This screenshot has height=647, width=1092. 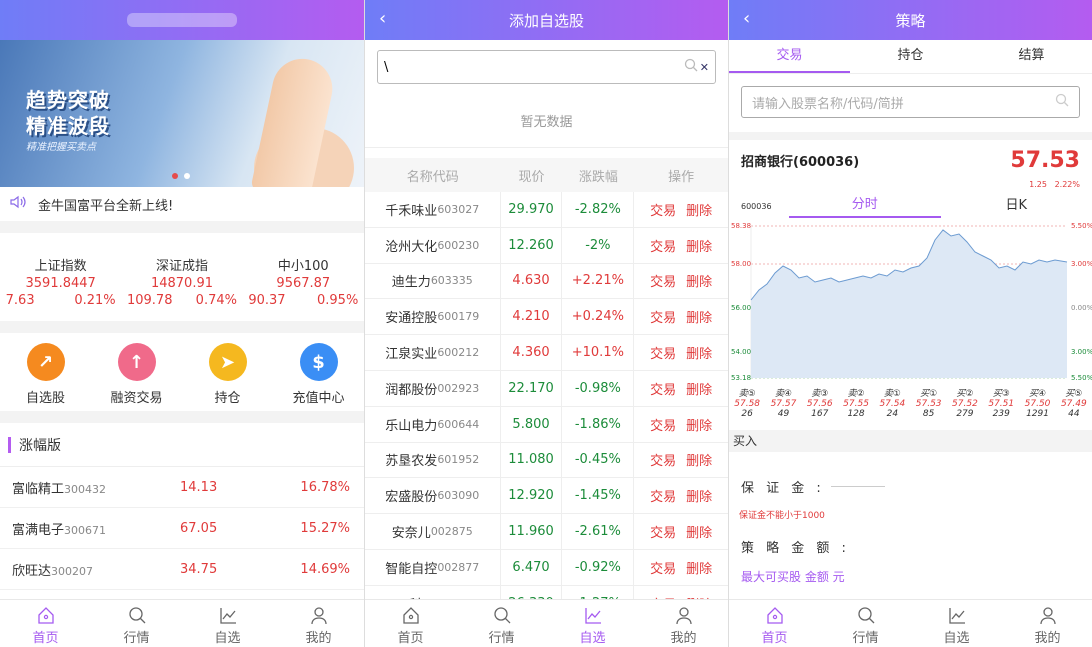 What do you see at coordinates (182, 528) in the screenshot?
I see `list-item: 富满电子300671 67.05 15.27%` at bounding box center [182, 528].